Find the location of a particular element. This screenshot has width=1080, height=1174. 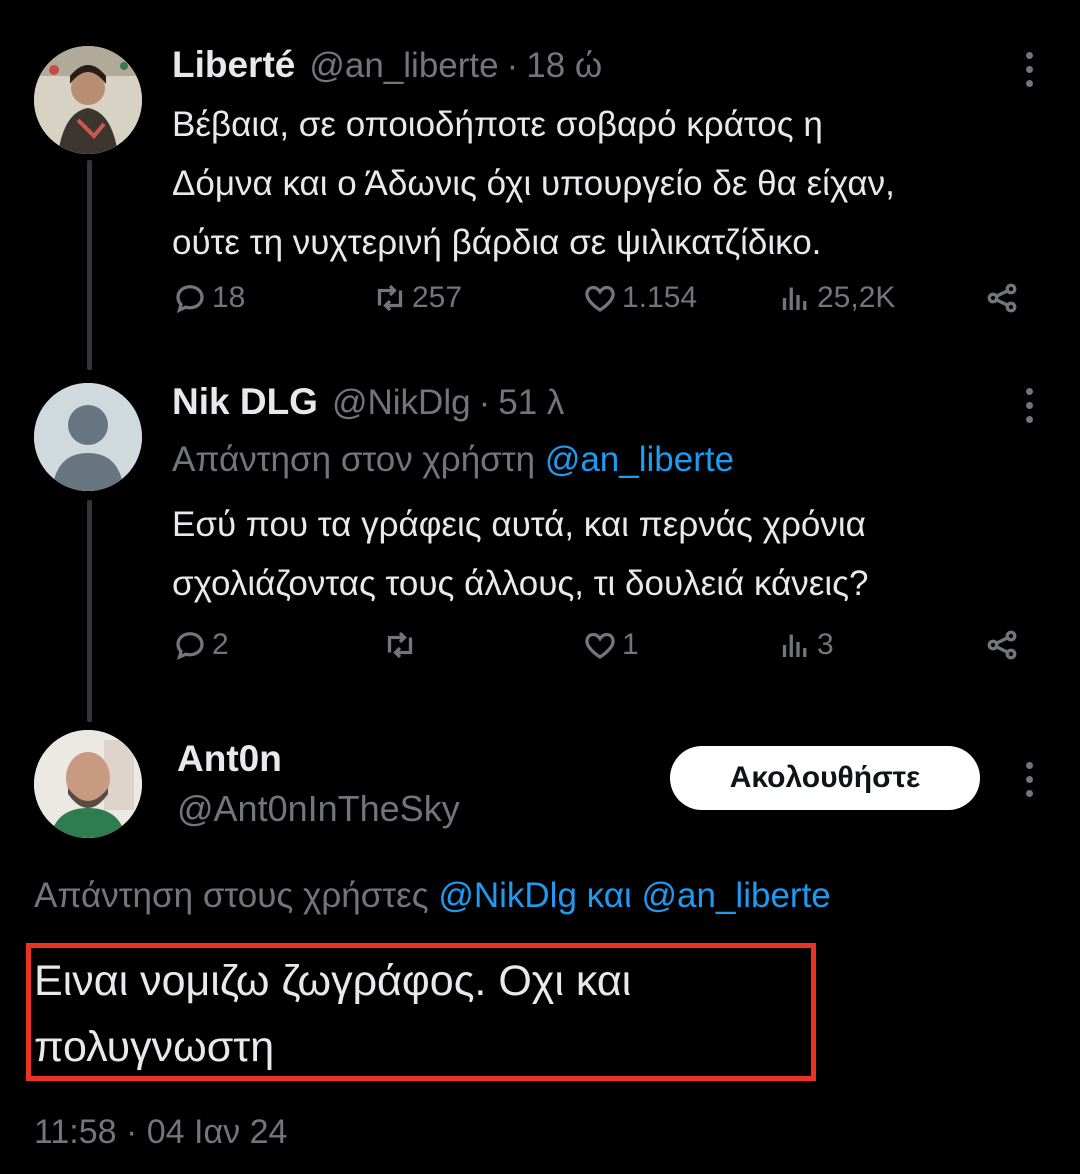

like-button: 1.154 is located at coordinates (639, 298).